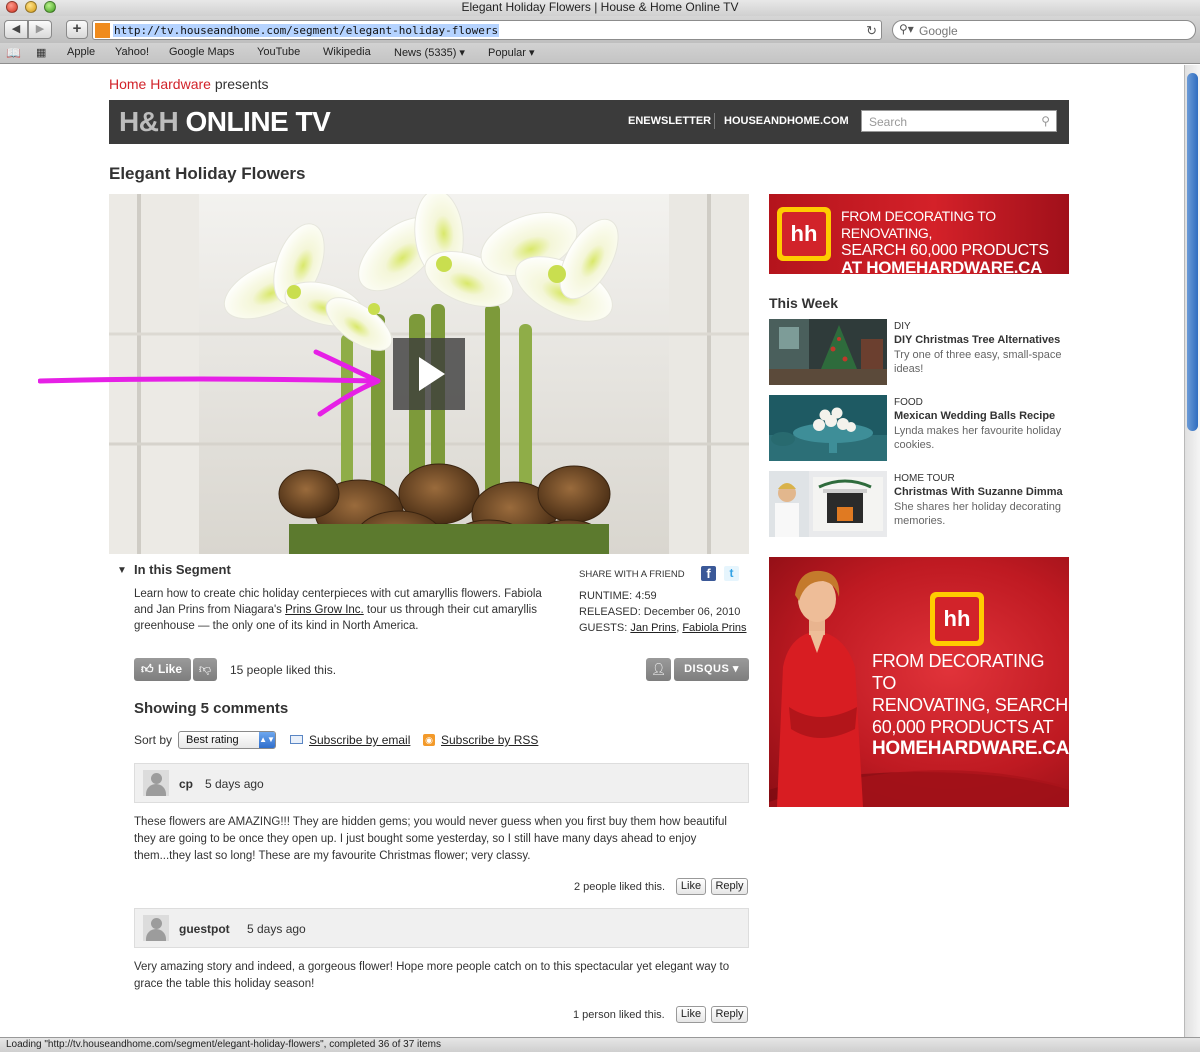 The image size is (1200, 1052). Describe the element at coordinates (429, 52) in the screenshot. I see `bookmark-news: News (5335) ▾` at that location.